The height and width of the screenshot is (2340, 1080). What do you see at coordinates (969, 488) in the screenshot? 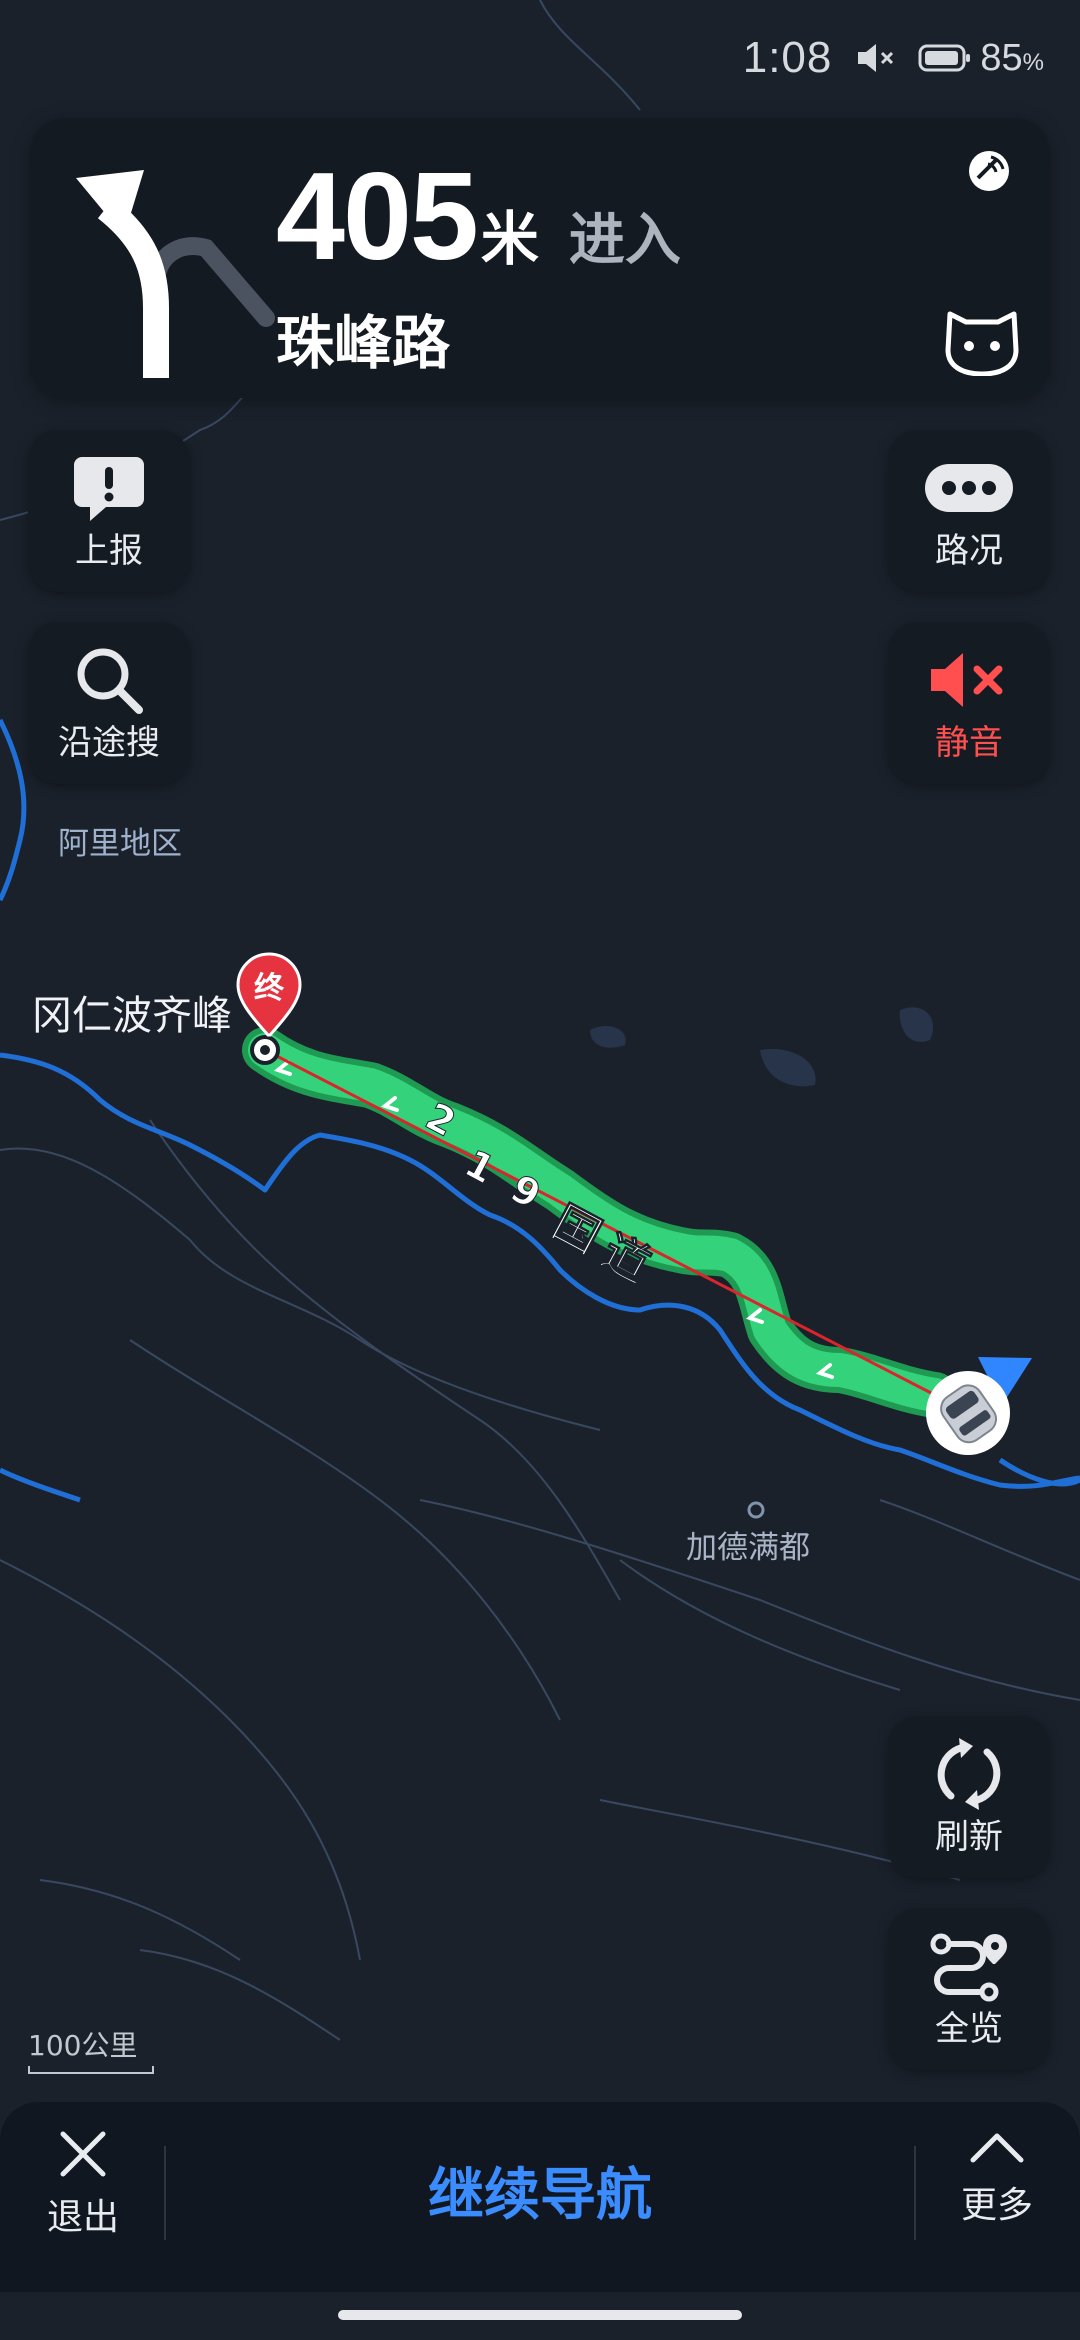
I see `traffic-icon` at bounding box center [969, 488].